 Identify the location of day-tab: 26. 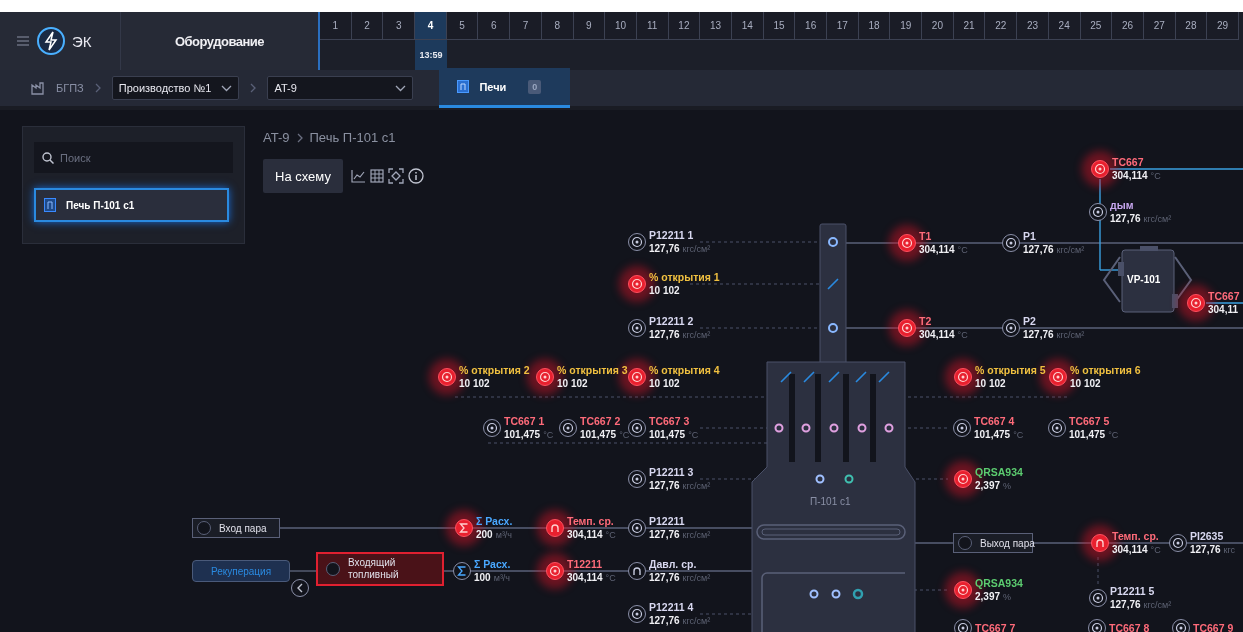
(1128, 26).